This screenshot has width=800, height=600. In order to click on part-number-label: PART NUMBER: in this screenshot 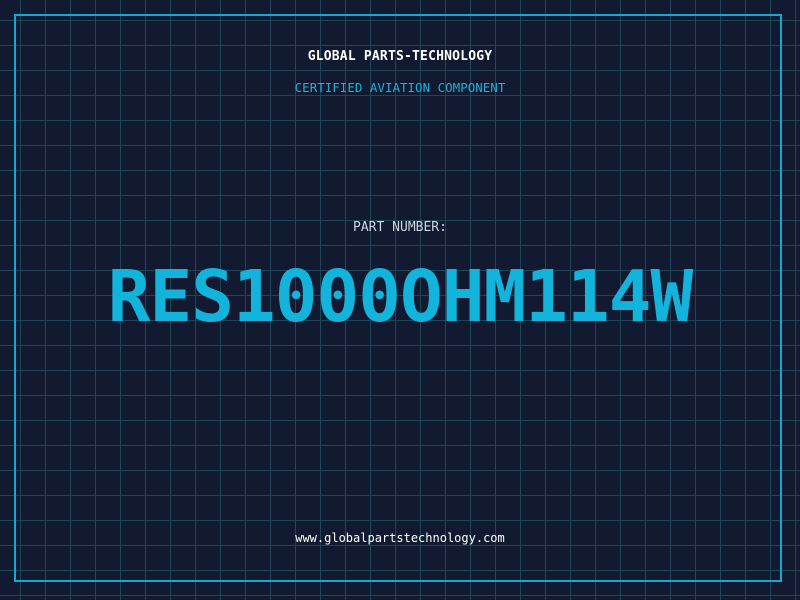, I will do `click(400, 227)`.